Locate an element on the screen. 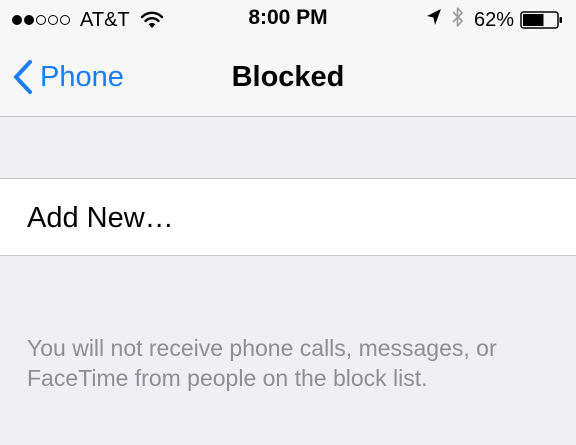 This screenshot has width=576, height=445. bluetooth-icon is located at coordinates (458, 20).